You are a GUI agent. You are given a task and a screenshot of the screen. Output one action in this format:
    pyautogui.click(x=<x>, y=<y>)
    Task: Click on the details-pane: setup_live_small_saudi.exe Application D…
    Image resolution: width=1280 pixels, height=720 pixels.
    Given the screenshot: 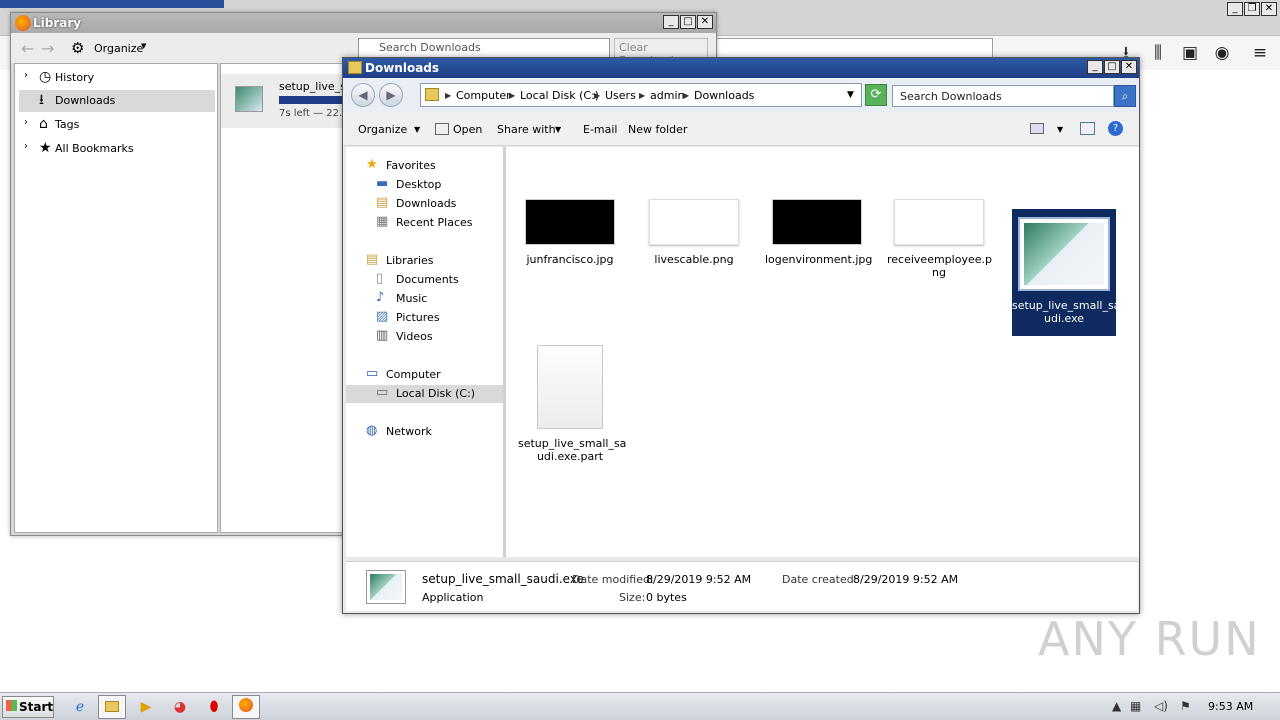 What is the action you would take?
    pyautogui.click(x=742, y=586)
    